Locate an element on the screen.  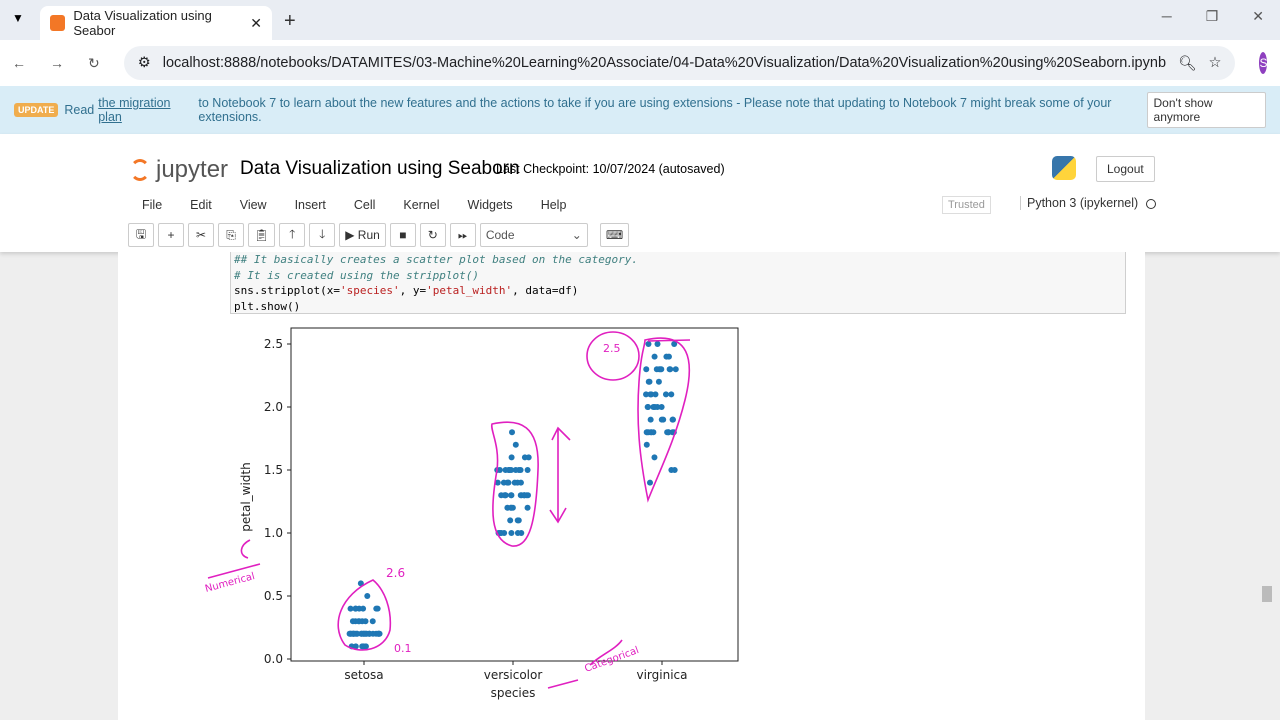
restore-icon: ❐ is located at coordinates (1212, 16).